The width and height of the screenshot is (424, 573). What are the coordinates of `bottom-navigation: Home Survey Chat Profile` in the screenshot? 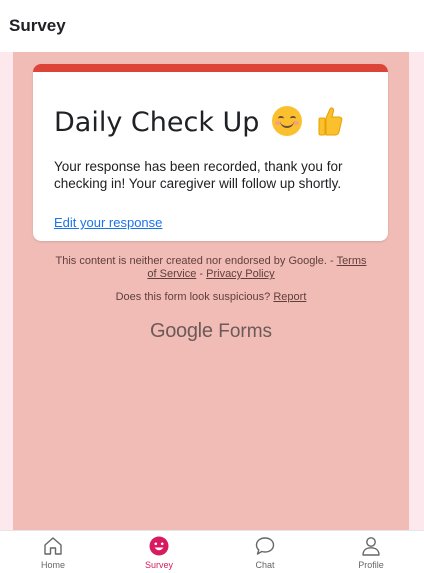 It's located at (212, 551).